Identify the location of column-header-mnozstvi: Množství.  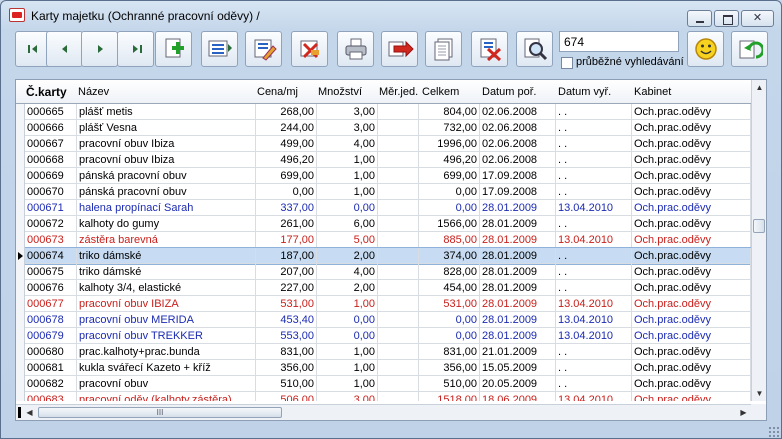
(340, 92).